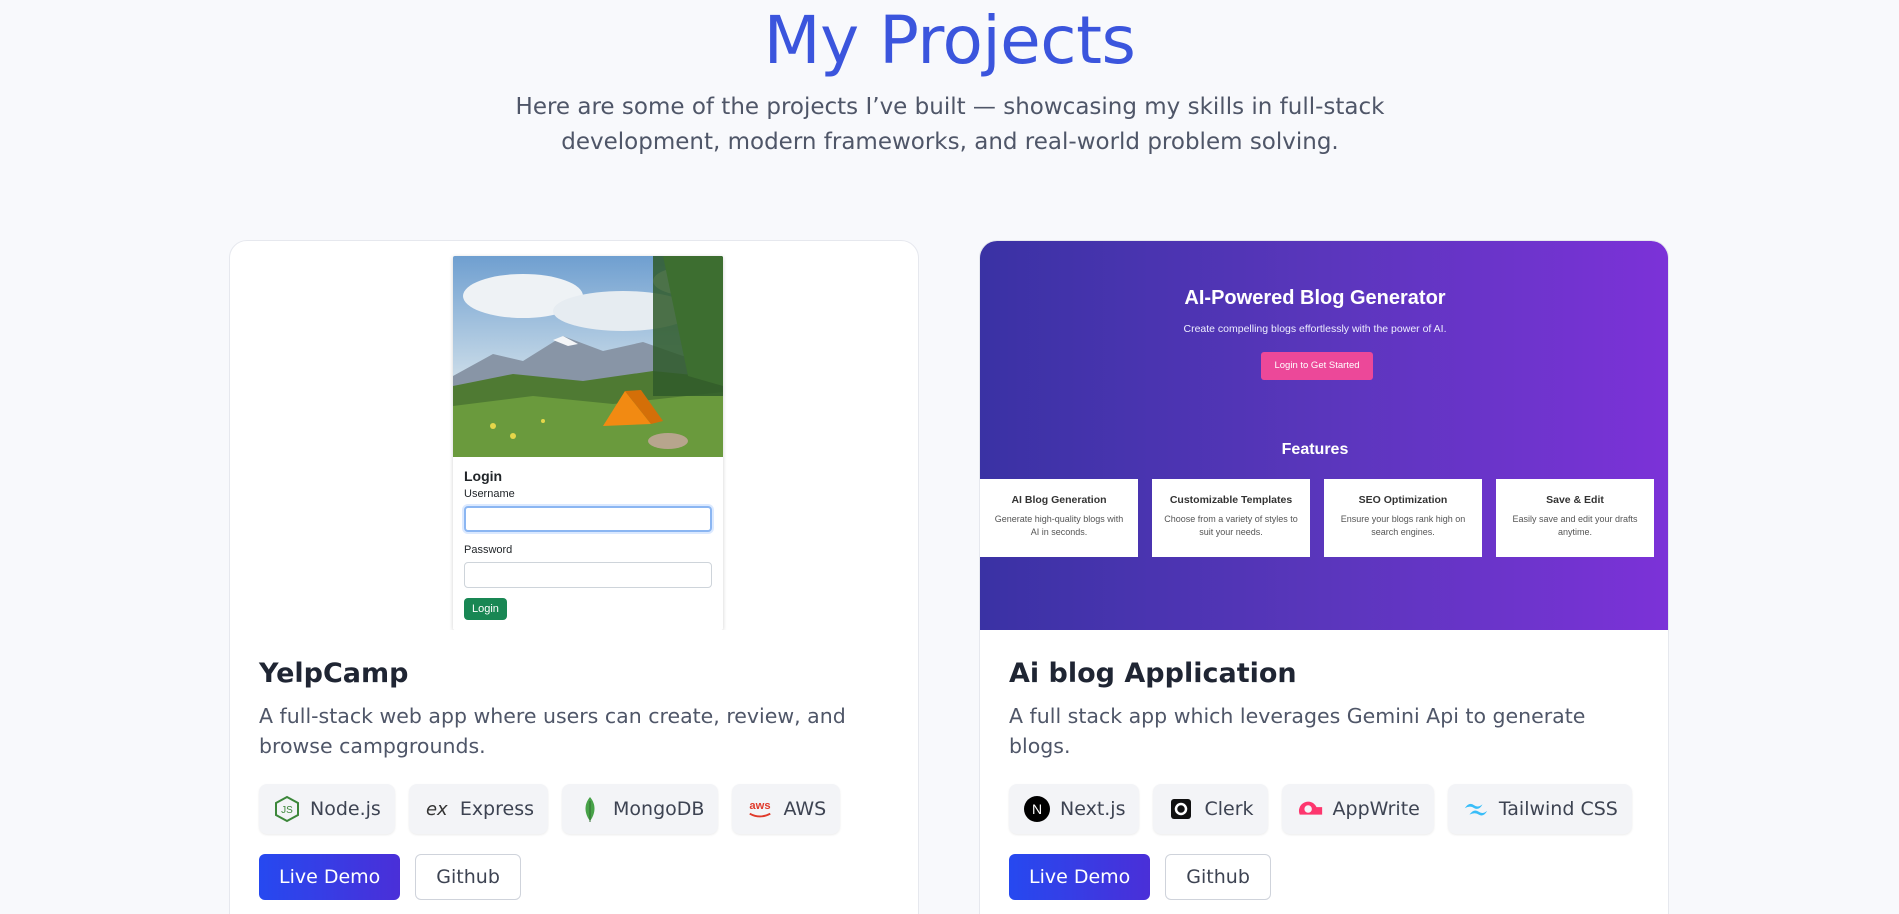 This screenshot has width=1899, height=914. I want to click on mockup-password-field, so click(588, 575).